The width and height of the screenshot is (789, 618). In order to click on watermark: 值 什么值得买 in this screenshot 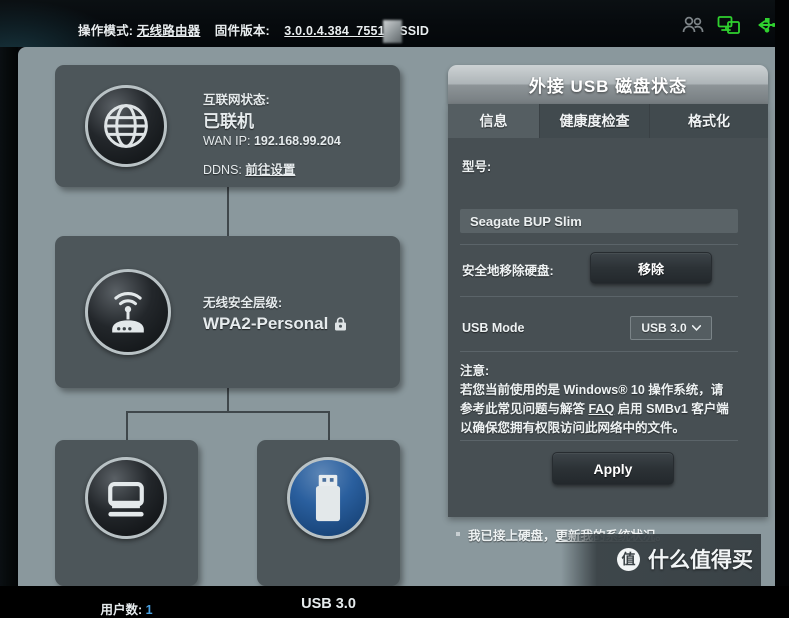, I will do `click(685, 559)`.